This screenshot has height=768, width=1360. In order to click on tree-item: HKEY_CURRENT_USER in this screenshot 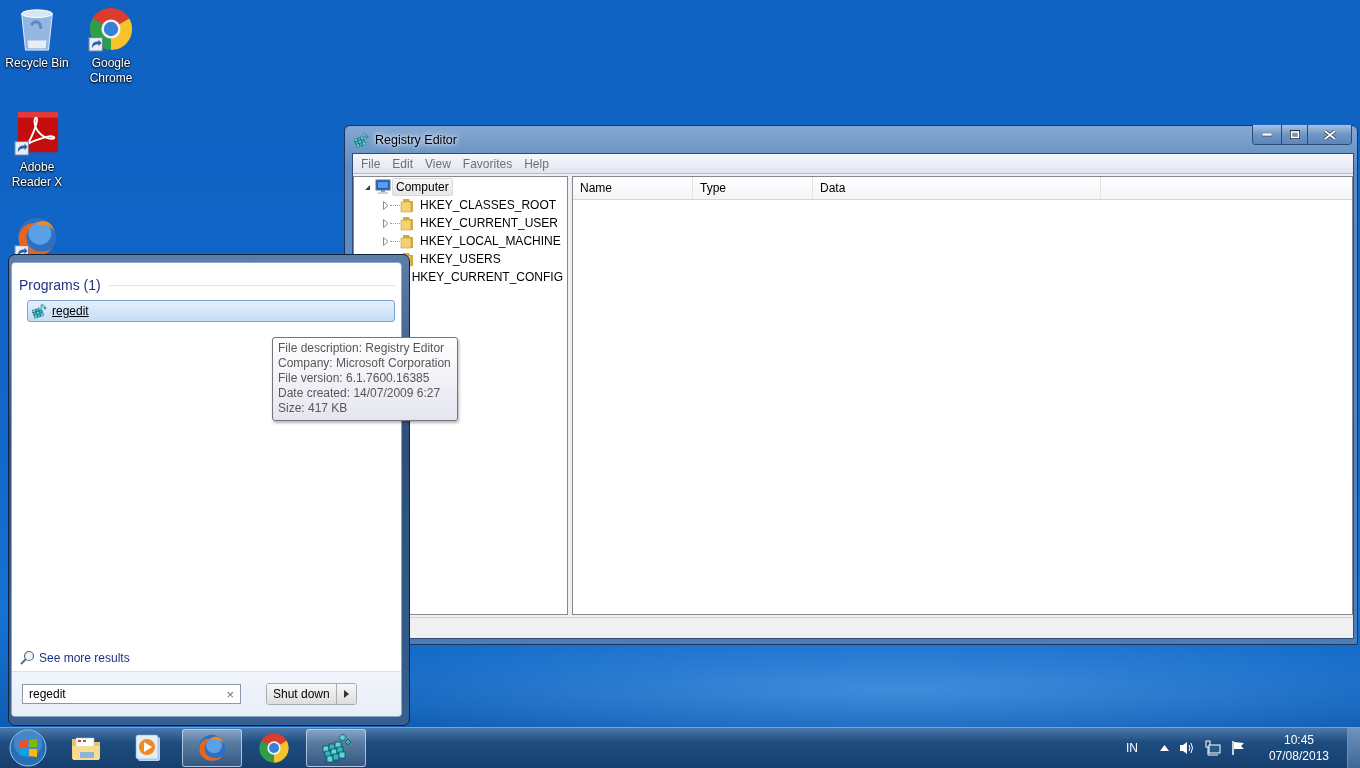, I will do `click(489, 223)`.